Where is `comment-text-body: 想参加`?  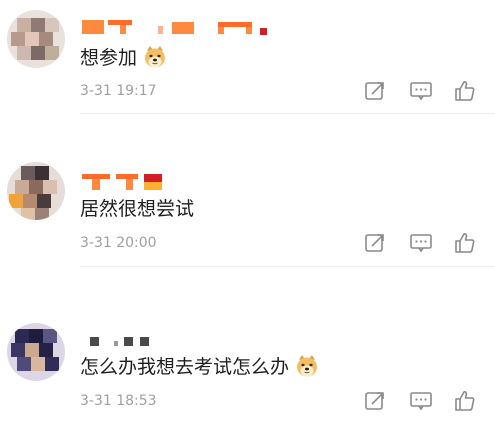
comment-text-body: 想参加 is located at coordinates (109, 58).